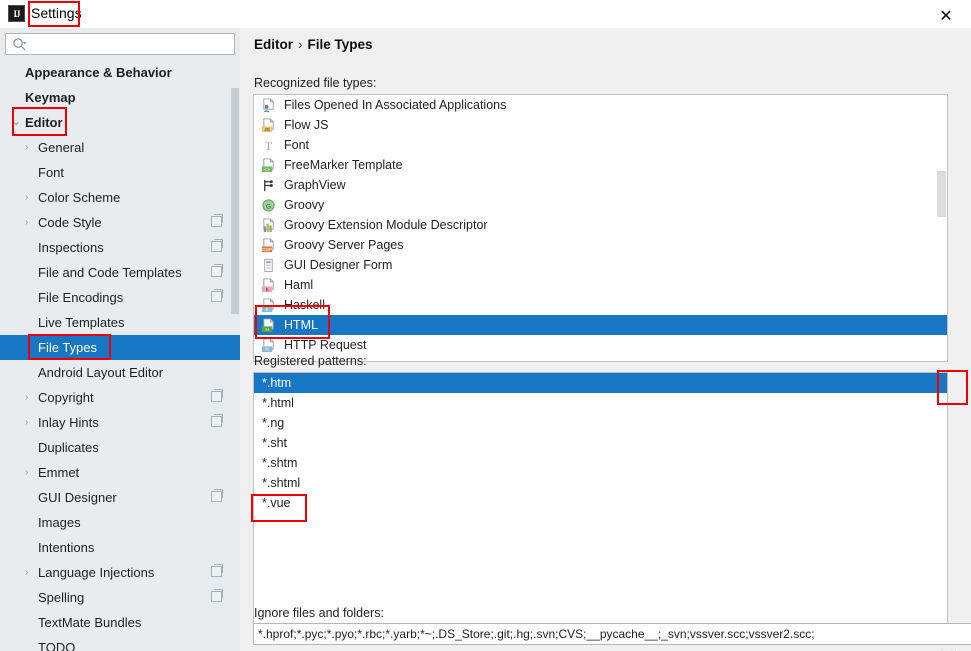 The image size is (971, 651). What do you see at coordinates (268, 147) in the screenshot?
I see `svg-text: T` at bounding box center [268, 147].